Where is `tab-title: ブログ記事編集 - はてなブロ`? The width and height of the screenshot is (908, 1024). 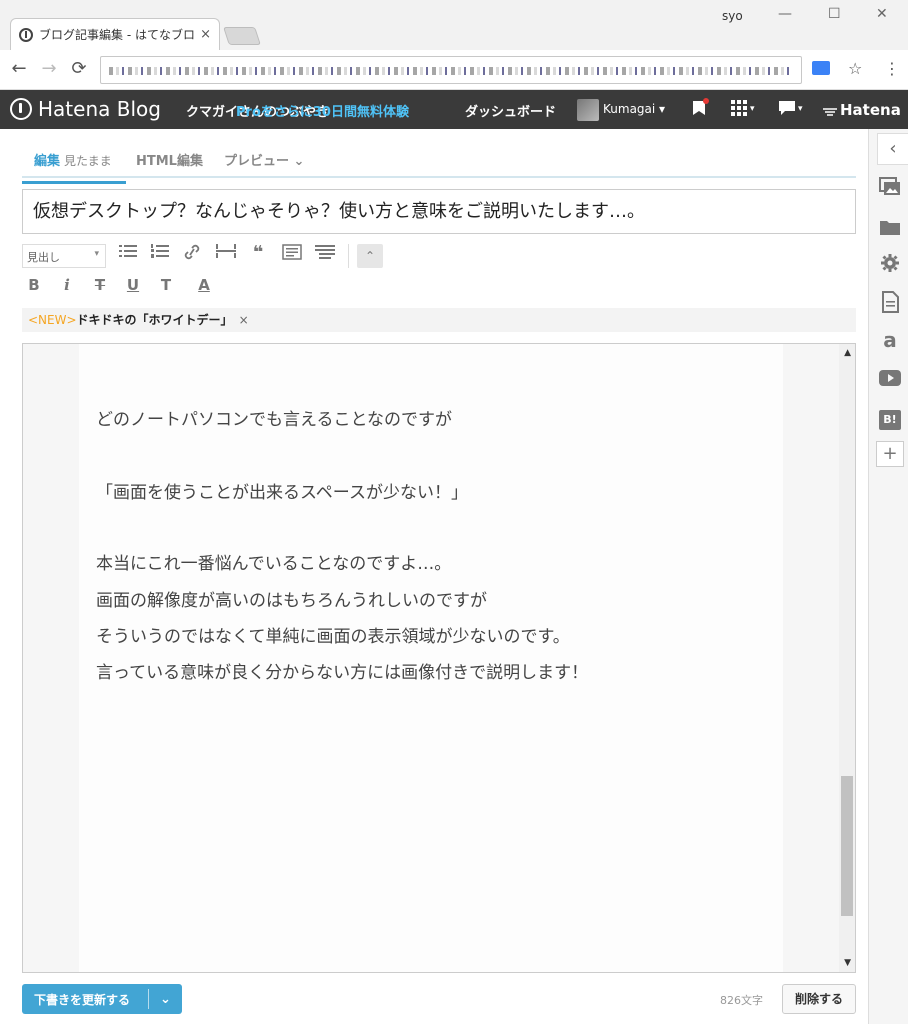
tab-title: ブログ記事編集 - はてなブロ is located at coordinates (117, 35).